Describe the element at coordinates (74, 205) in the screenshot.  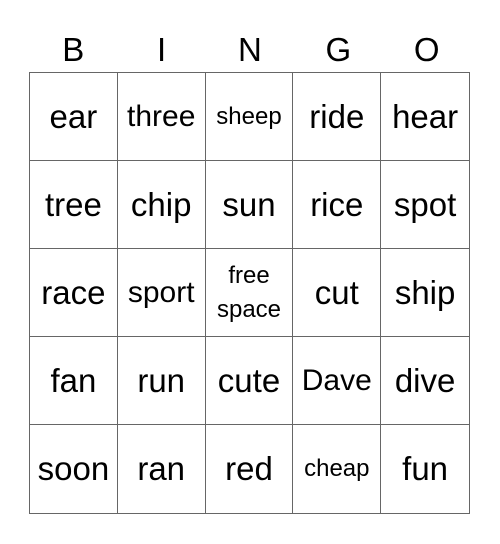
I see `bingo-cell: tree` at that location.